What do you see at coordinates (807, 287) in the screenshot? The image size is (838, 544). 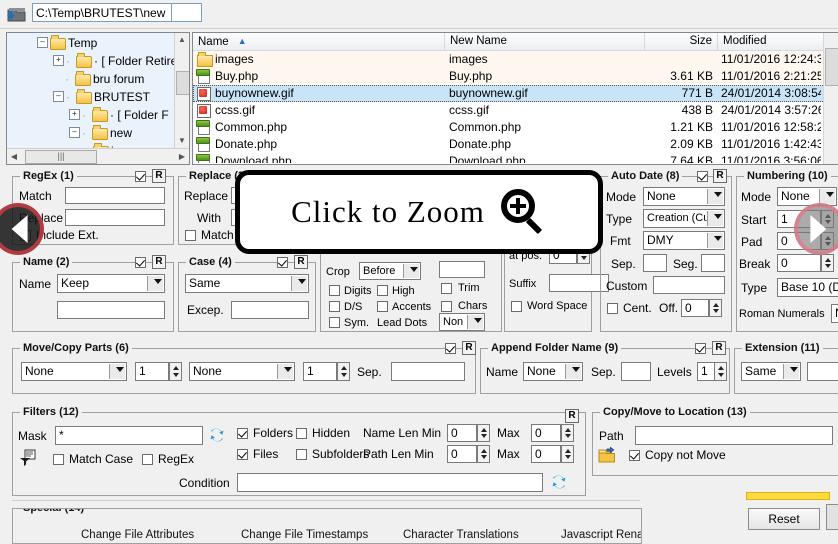 I see `numbering-type-select: Base 10 (Deci` at bounding box center [807, 287].